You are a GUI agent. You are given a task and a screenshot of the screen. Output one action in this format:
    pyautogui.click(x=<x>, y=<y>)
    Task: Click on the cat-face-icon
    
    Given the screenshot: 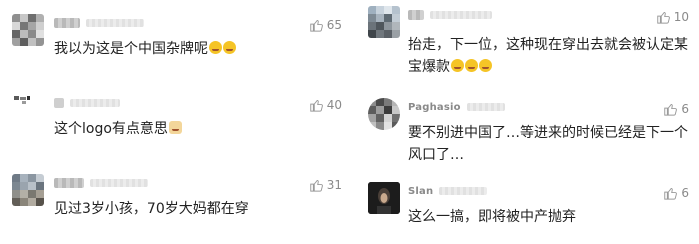 What is the action you would take?
    pyautogui.click(x=175, y=127)
    